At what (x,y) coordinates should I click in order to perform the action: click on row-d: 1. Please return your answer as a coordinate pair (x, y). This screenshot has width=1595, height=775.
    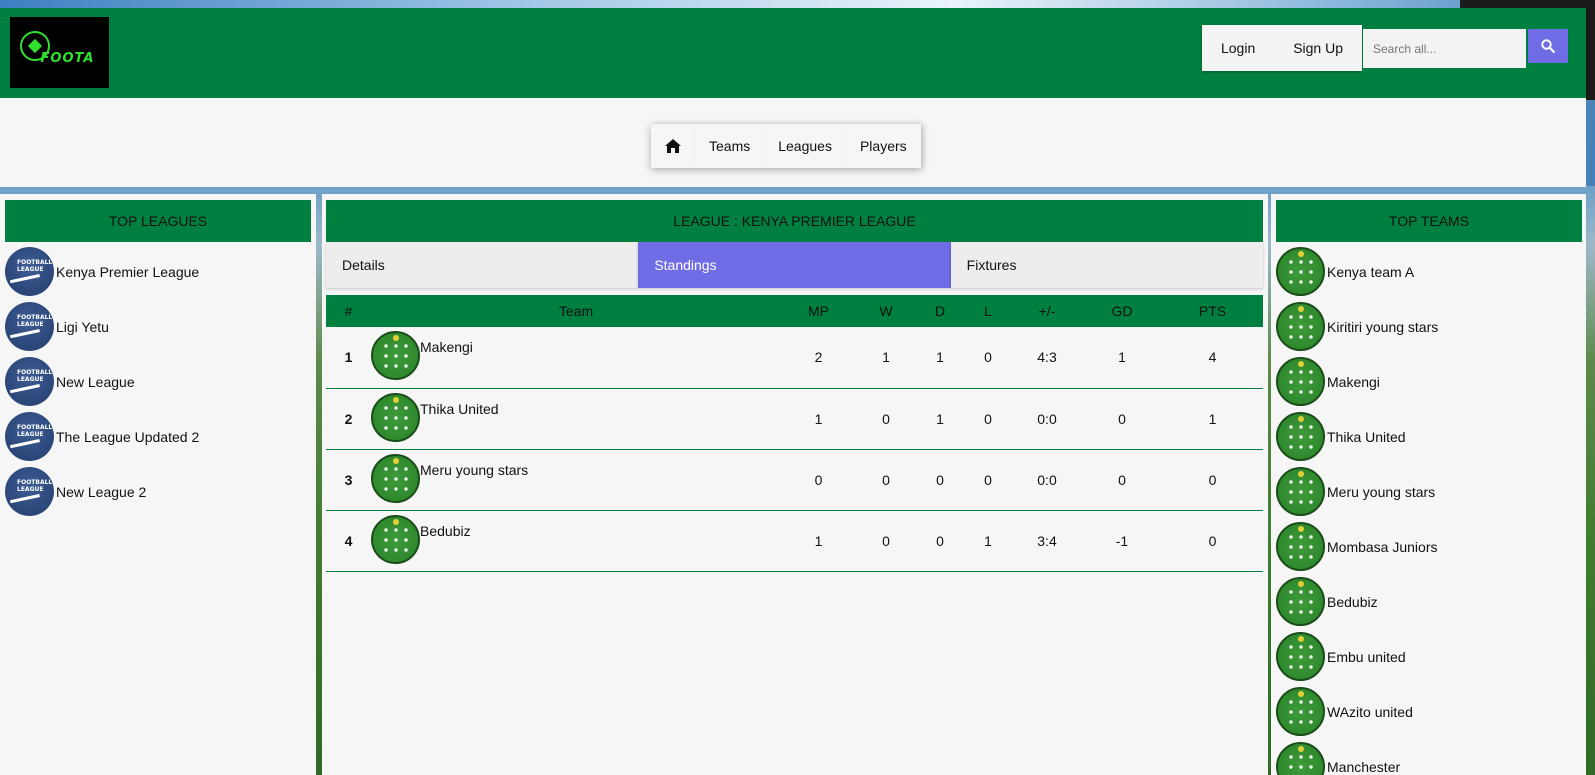
    Looking at the image, I should click on (940, 418).